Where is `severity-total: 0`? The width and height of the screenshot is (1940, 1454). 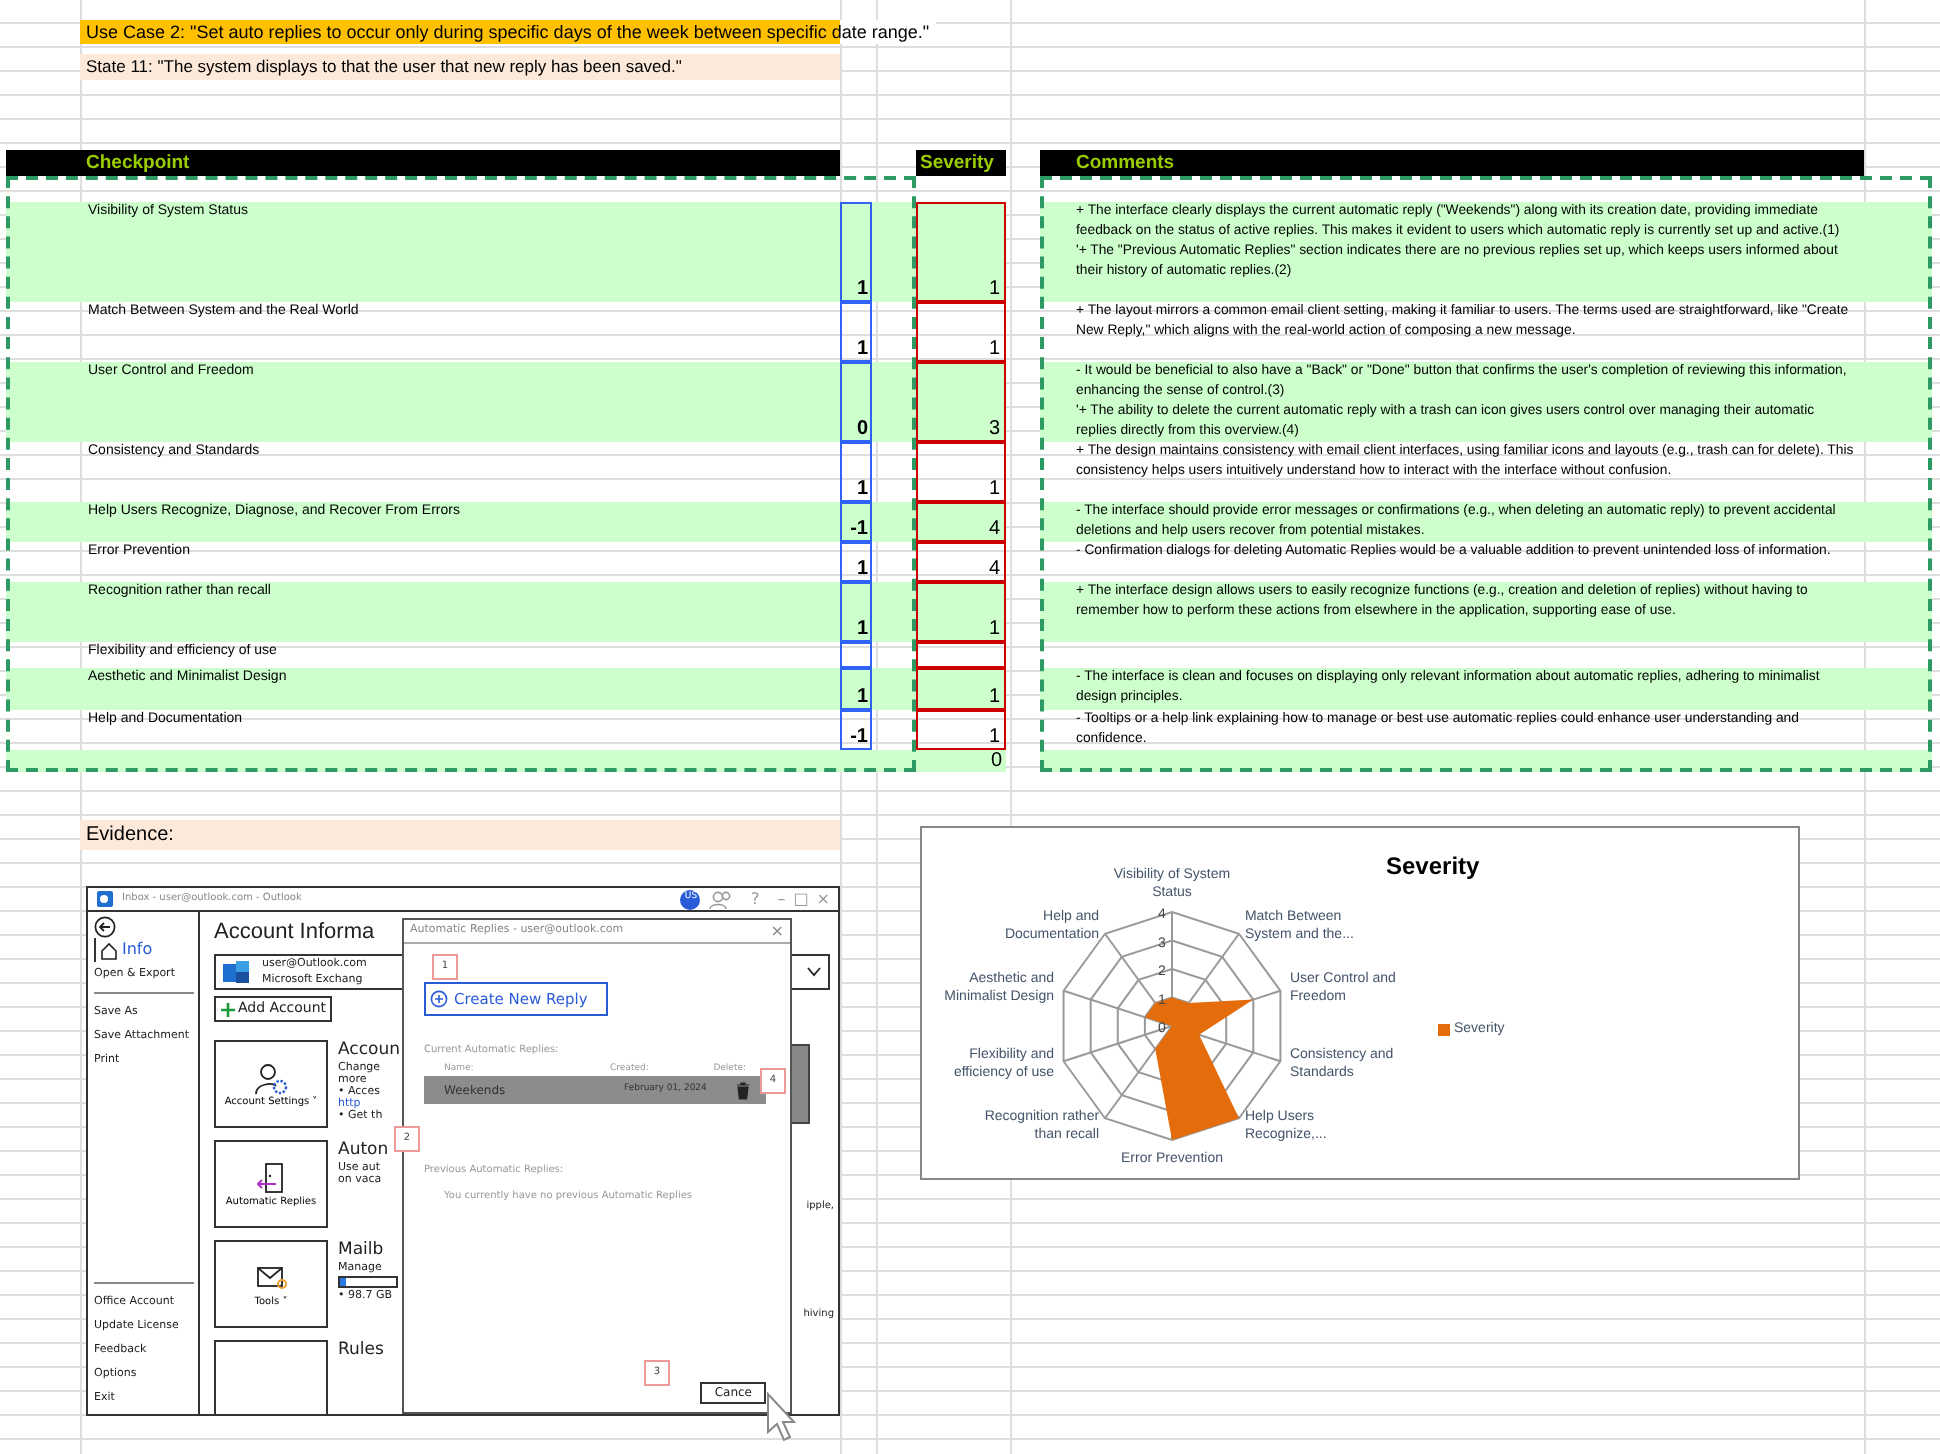 severity-total: 0 is located at coordinates (961, 761).